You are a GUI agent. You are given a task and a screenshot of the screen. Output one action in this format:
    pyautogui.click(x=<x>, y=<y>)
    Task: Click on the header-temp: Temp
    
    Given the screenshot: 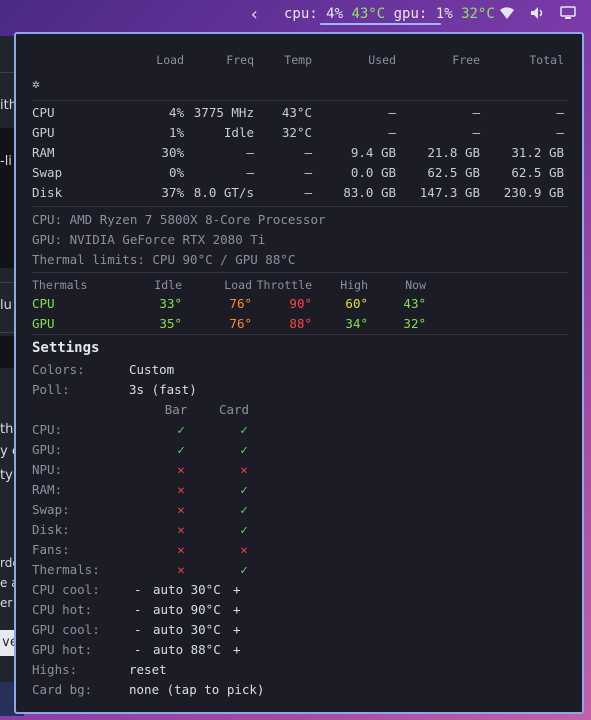 What is the action you would take?
    pyautogui.click(x=298, y=60)
    